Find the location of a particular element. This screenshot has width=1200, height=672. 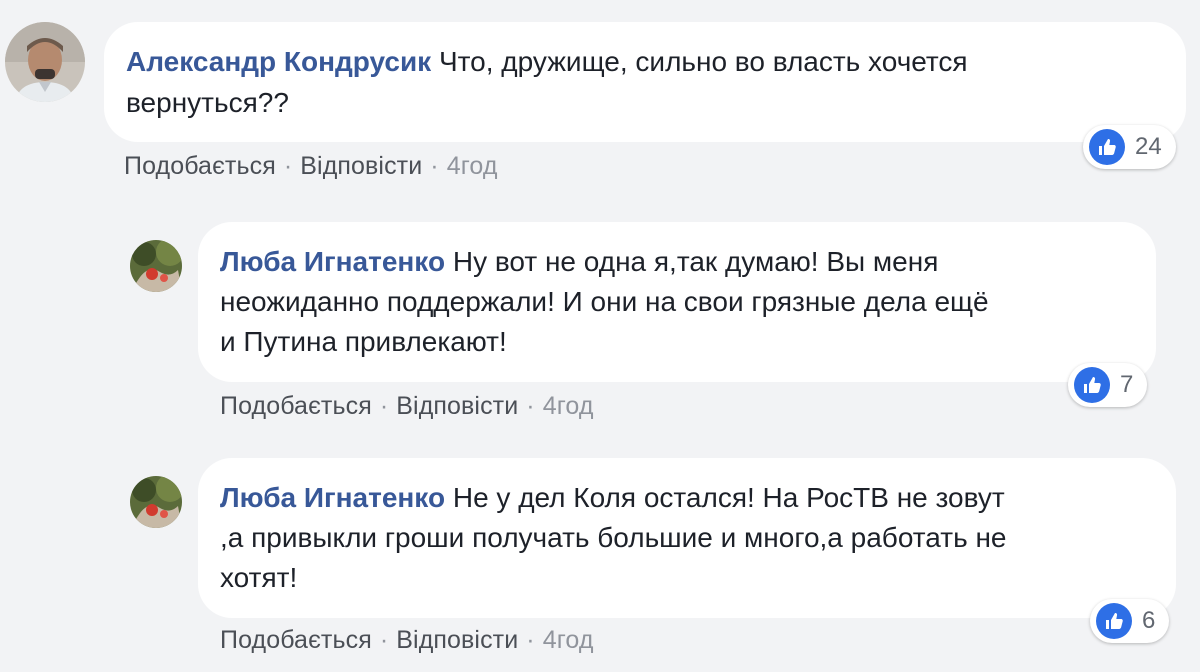

reaction-count: 6 is located at coordinates (1149, 620).